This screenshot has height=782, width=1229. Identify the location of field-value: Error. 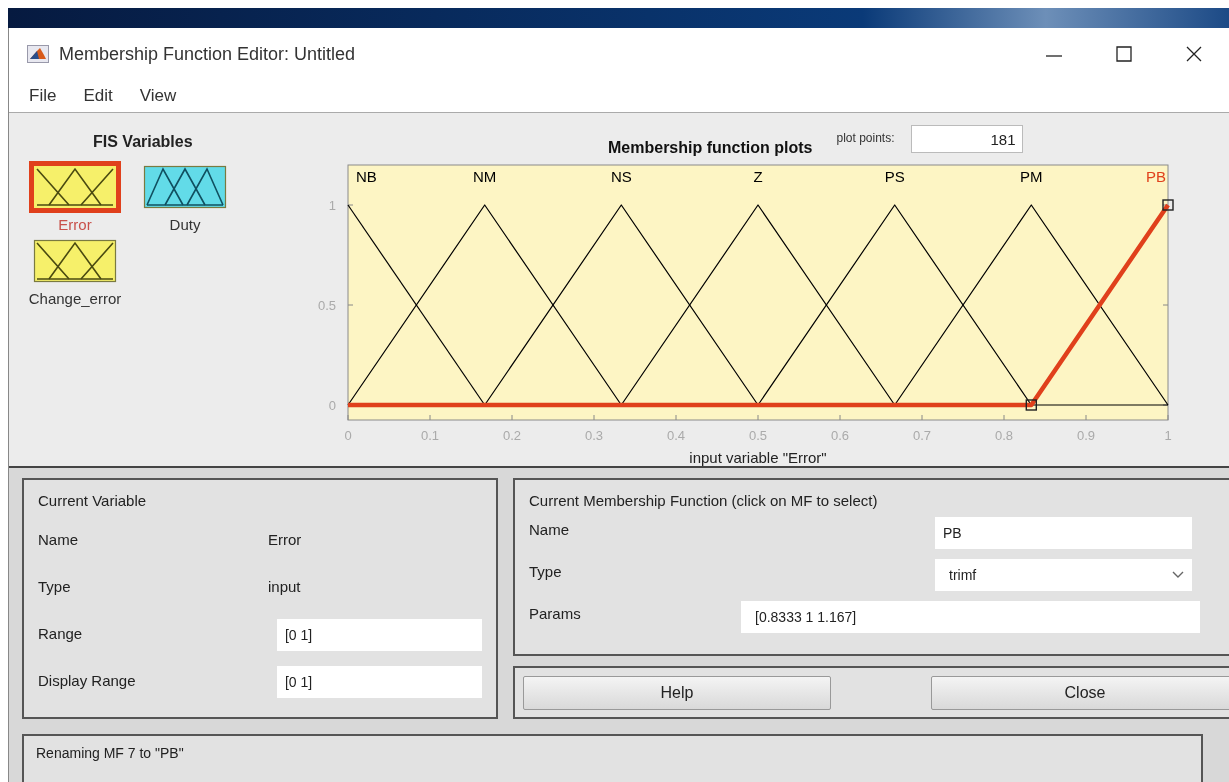
(285, 539).